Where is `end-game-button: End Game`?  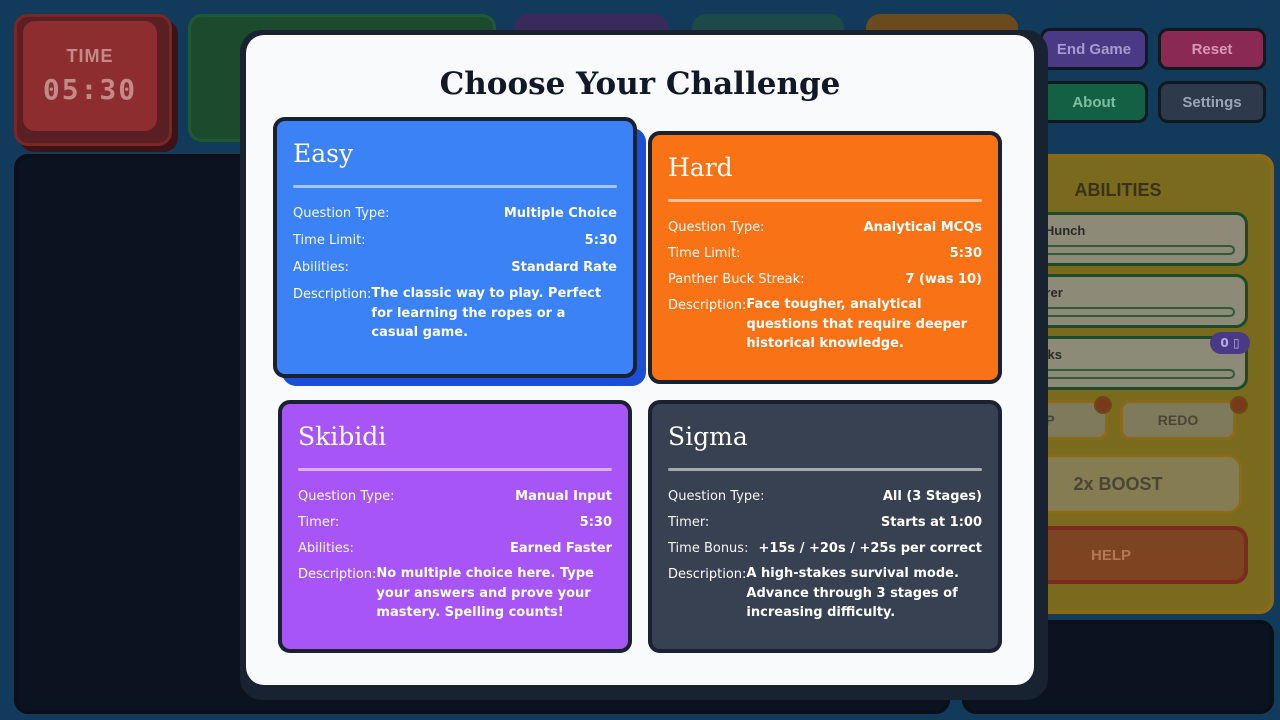 end-game-button: End Game is located at coordinates (1094, 49).